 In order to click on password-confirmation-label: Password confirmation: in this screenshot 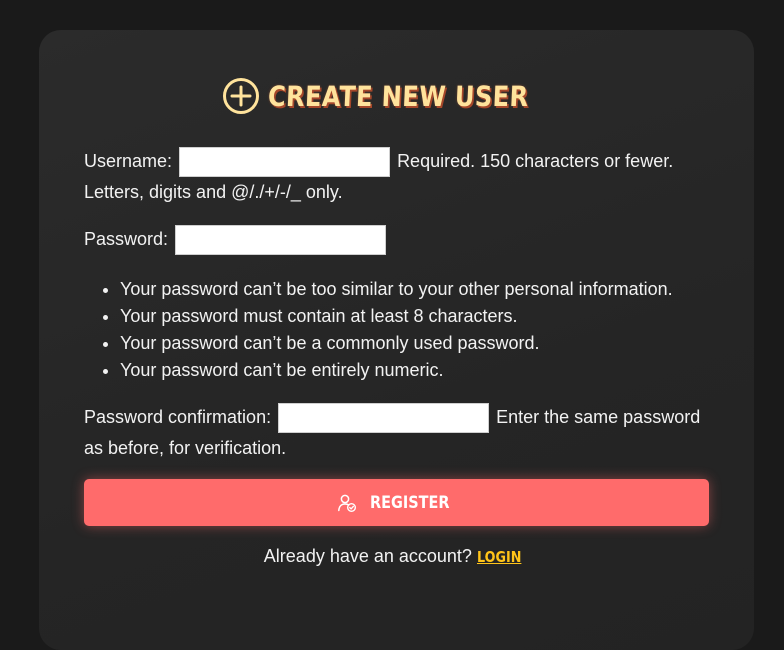, I will do `click(178, 417)`.